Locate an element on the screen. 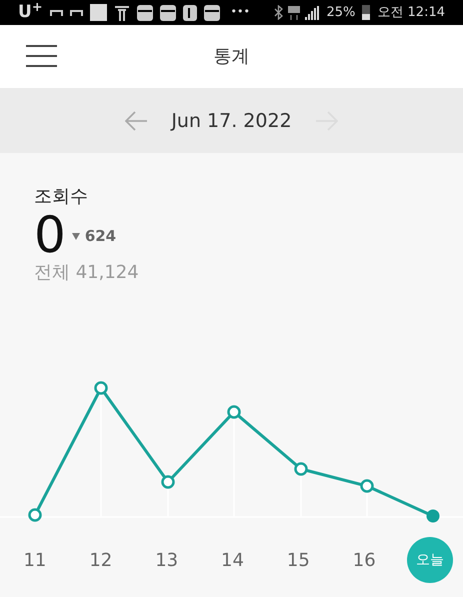 This screenshot has height=597, width=463. stat-total: 전체 41,124 is located at coordinates (87, 273).